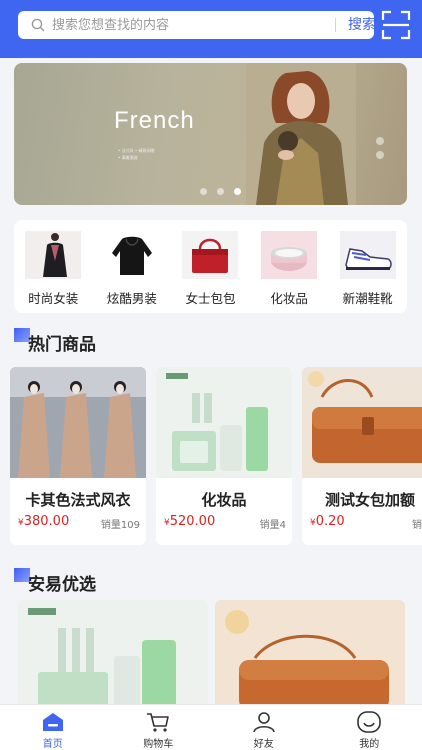  I want to click on cart-icon, so click(158, 722).